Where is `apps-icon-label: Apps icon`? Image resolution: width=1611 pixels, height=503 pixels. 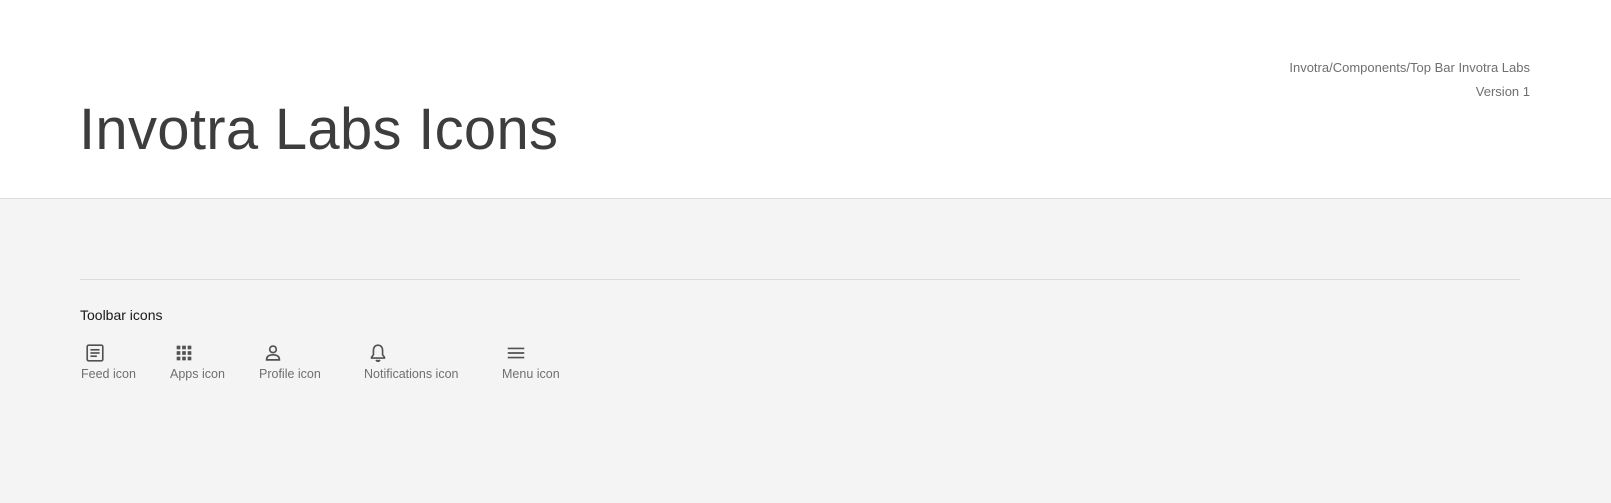
apps-icon-label: Apps icon is located at coordinates (197, 374).